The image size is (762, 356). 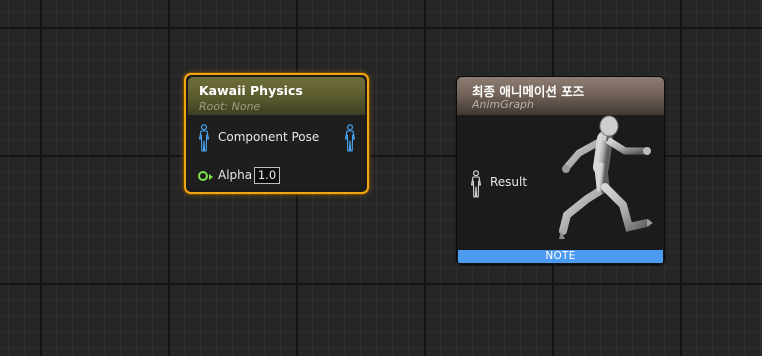 What do you see at coordinates (203, 176) in the screenshot?
I see `alpha-input-pin-icon` at bounding box center [203, 176].